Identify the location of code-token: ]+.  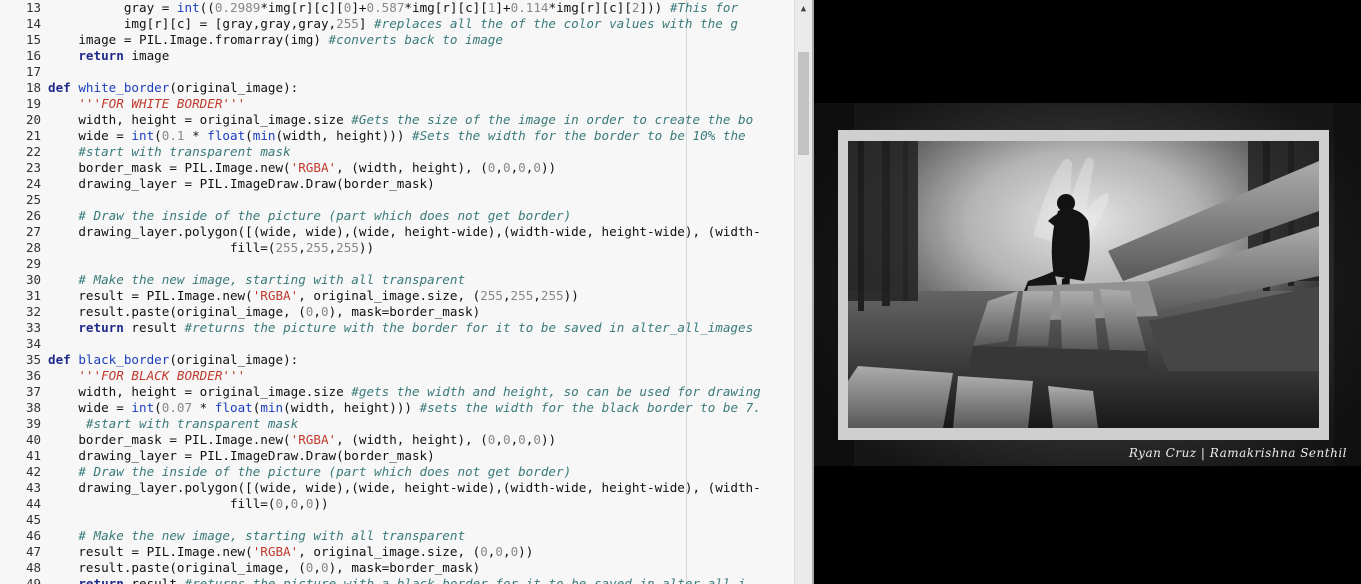
(503, 7).